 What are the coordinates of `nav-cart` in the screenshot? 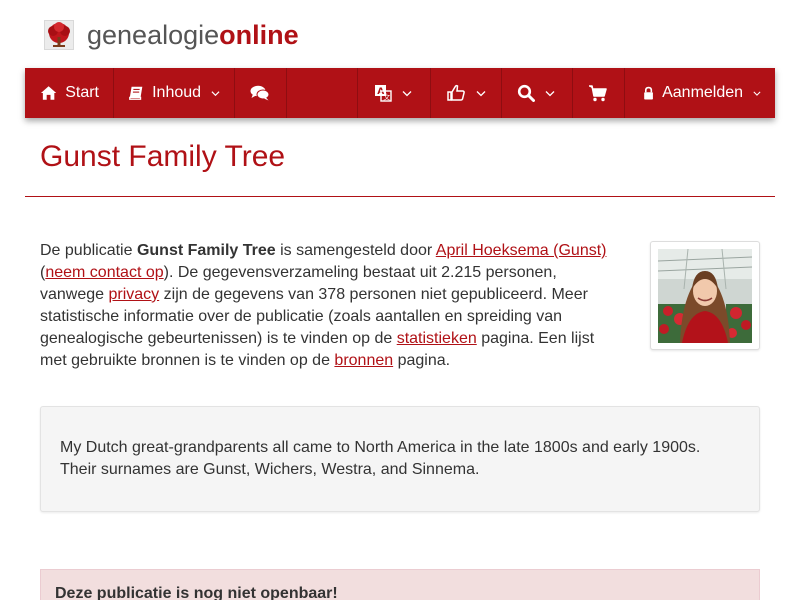 It's located at (599, 93).